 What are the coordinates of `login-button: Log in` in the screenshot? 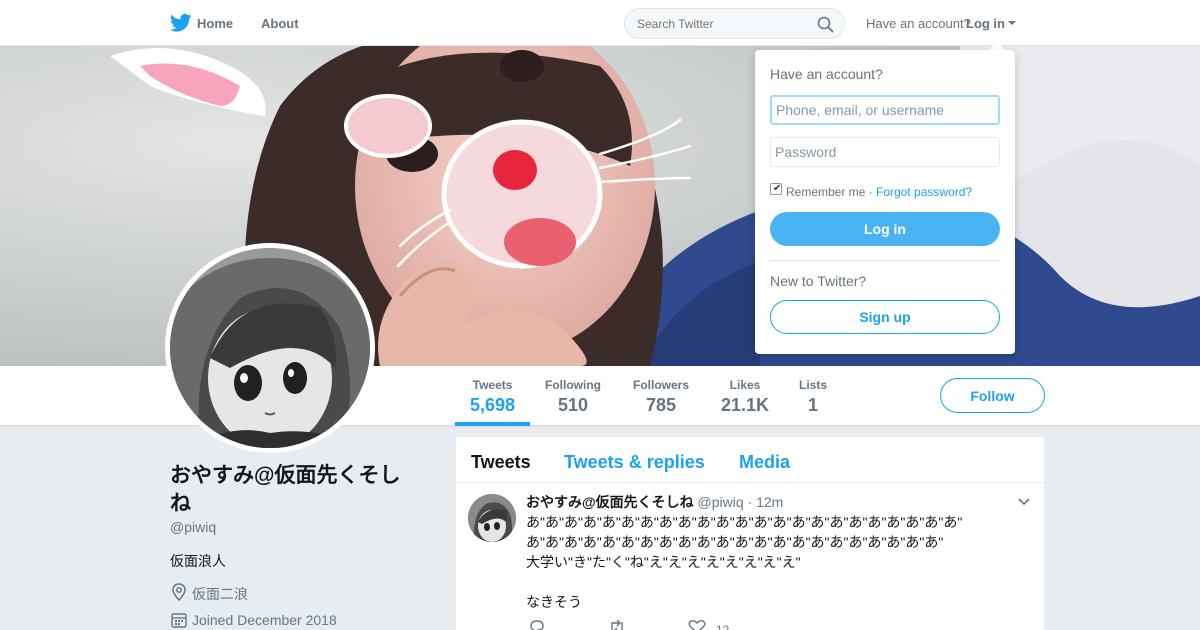 It's located at (885, 229).